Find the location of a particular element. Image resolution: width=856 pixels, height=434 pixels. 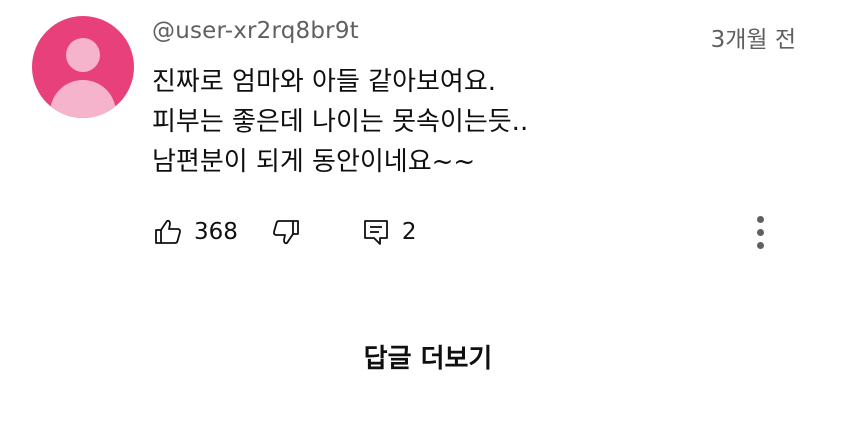

comment-actions: 368 2 is located at coordinates (284, 232).